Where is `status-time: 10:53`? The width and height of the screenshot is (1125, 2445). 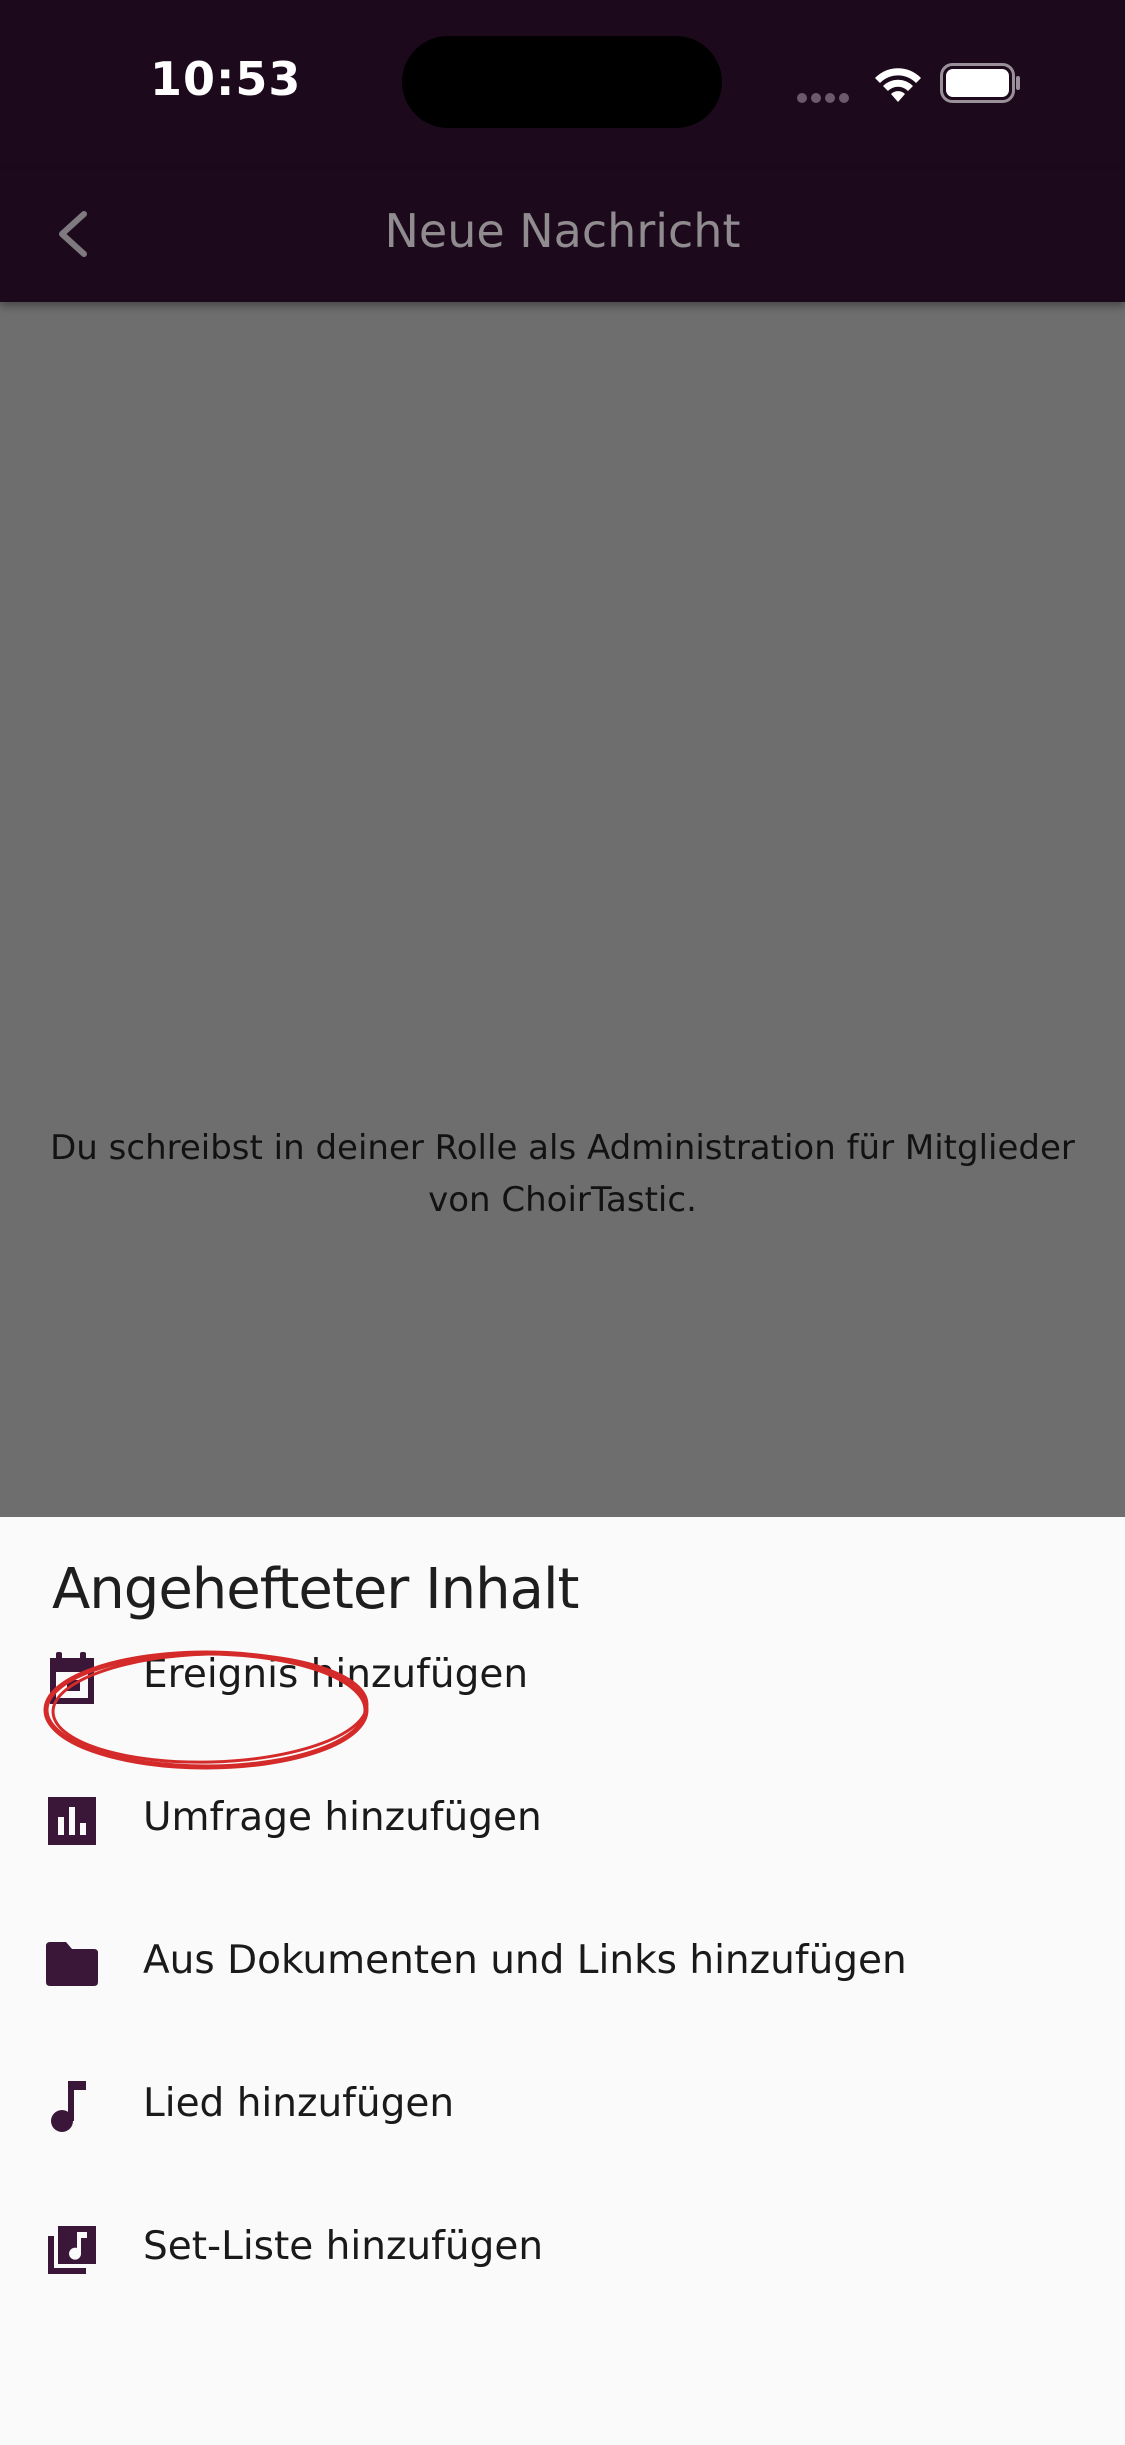 status-time: 10:53 is located at coordinates (226, 79).